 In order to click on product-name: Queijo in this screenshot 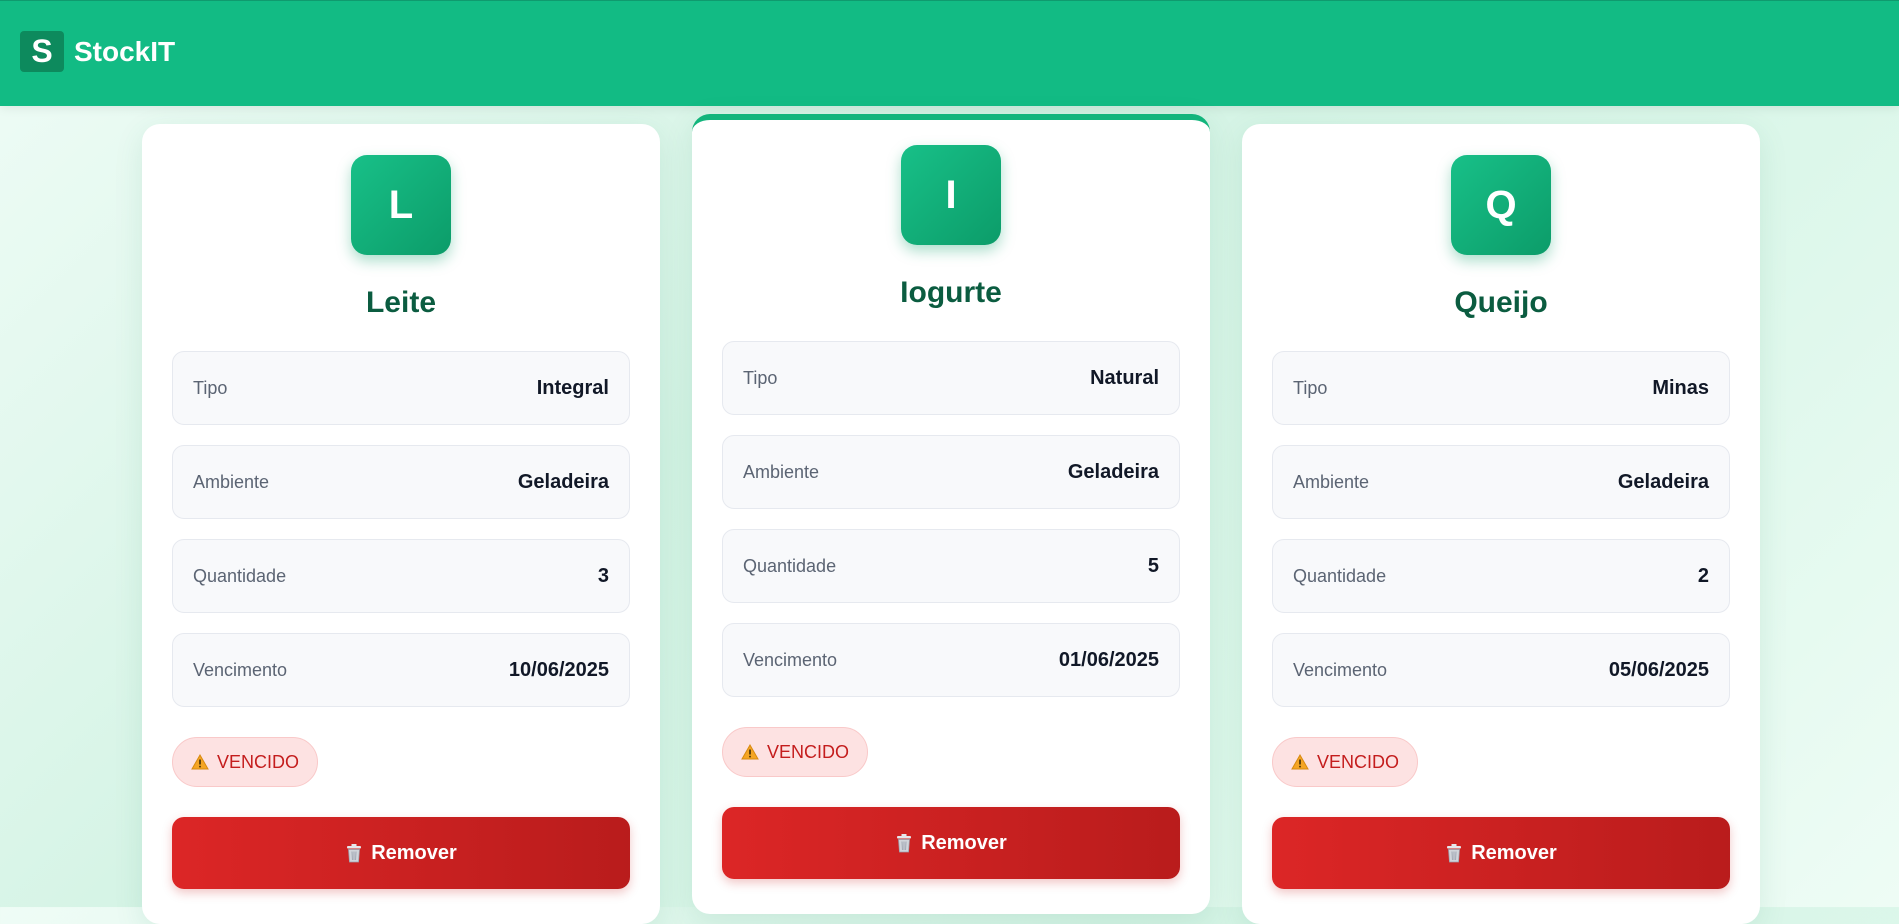, I will do `click(1501, 303)`.